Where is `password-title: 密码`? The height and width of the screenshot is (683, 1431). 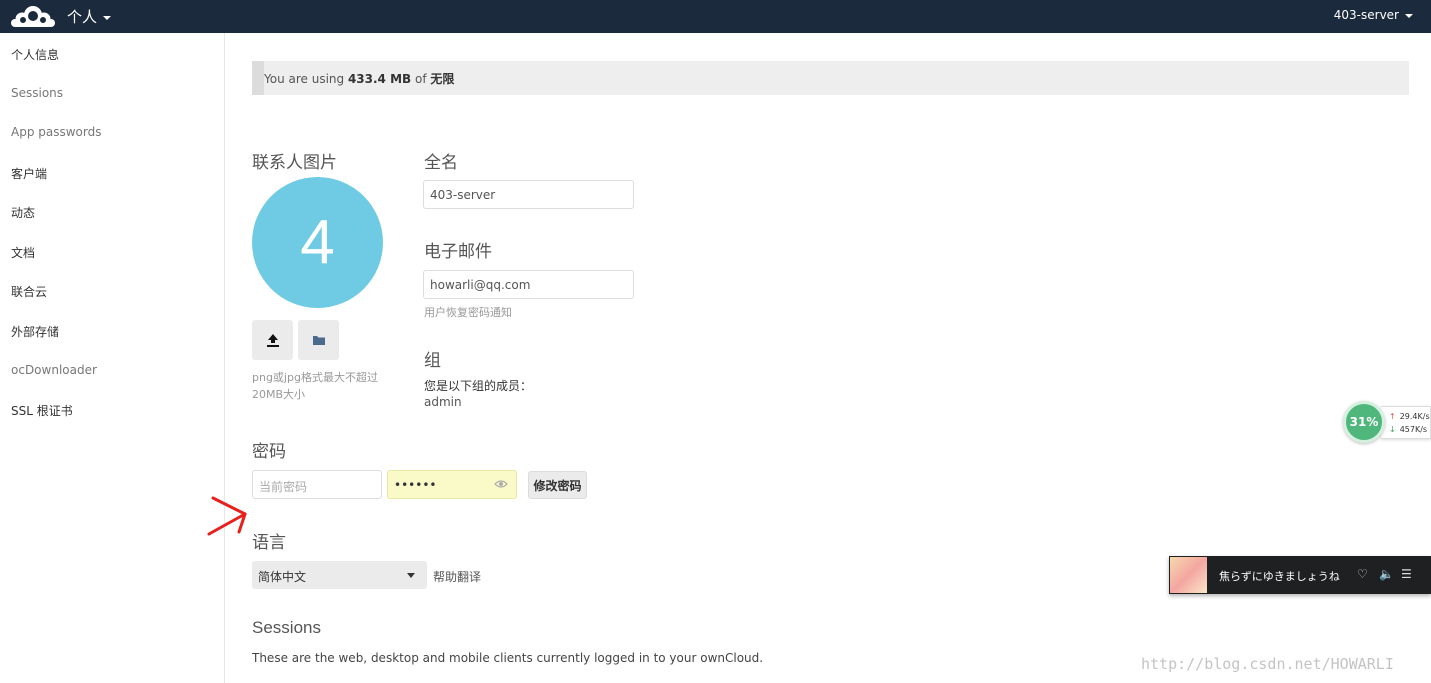 password-title: 密码 is located at coordinates (269, 452).